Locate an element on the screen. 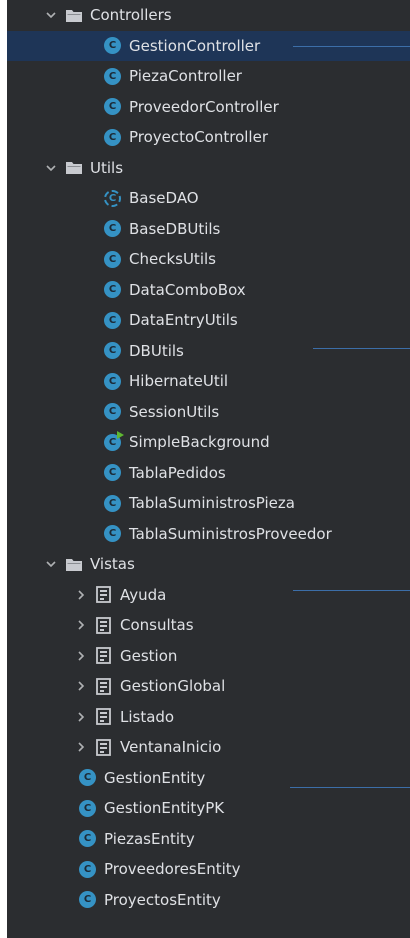 This screenshot has height=938, width=410. folder-label: Utils is located at coordinates (107, 167).